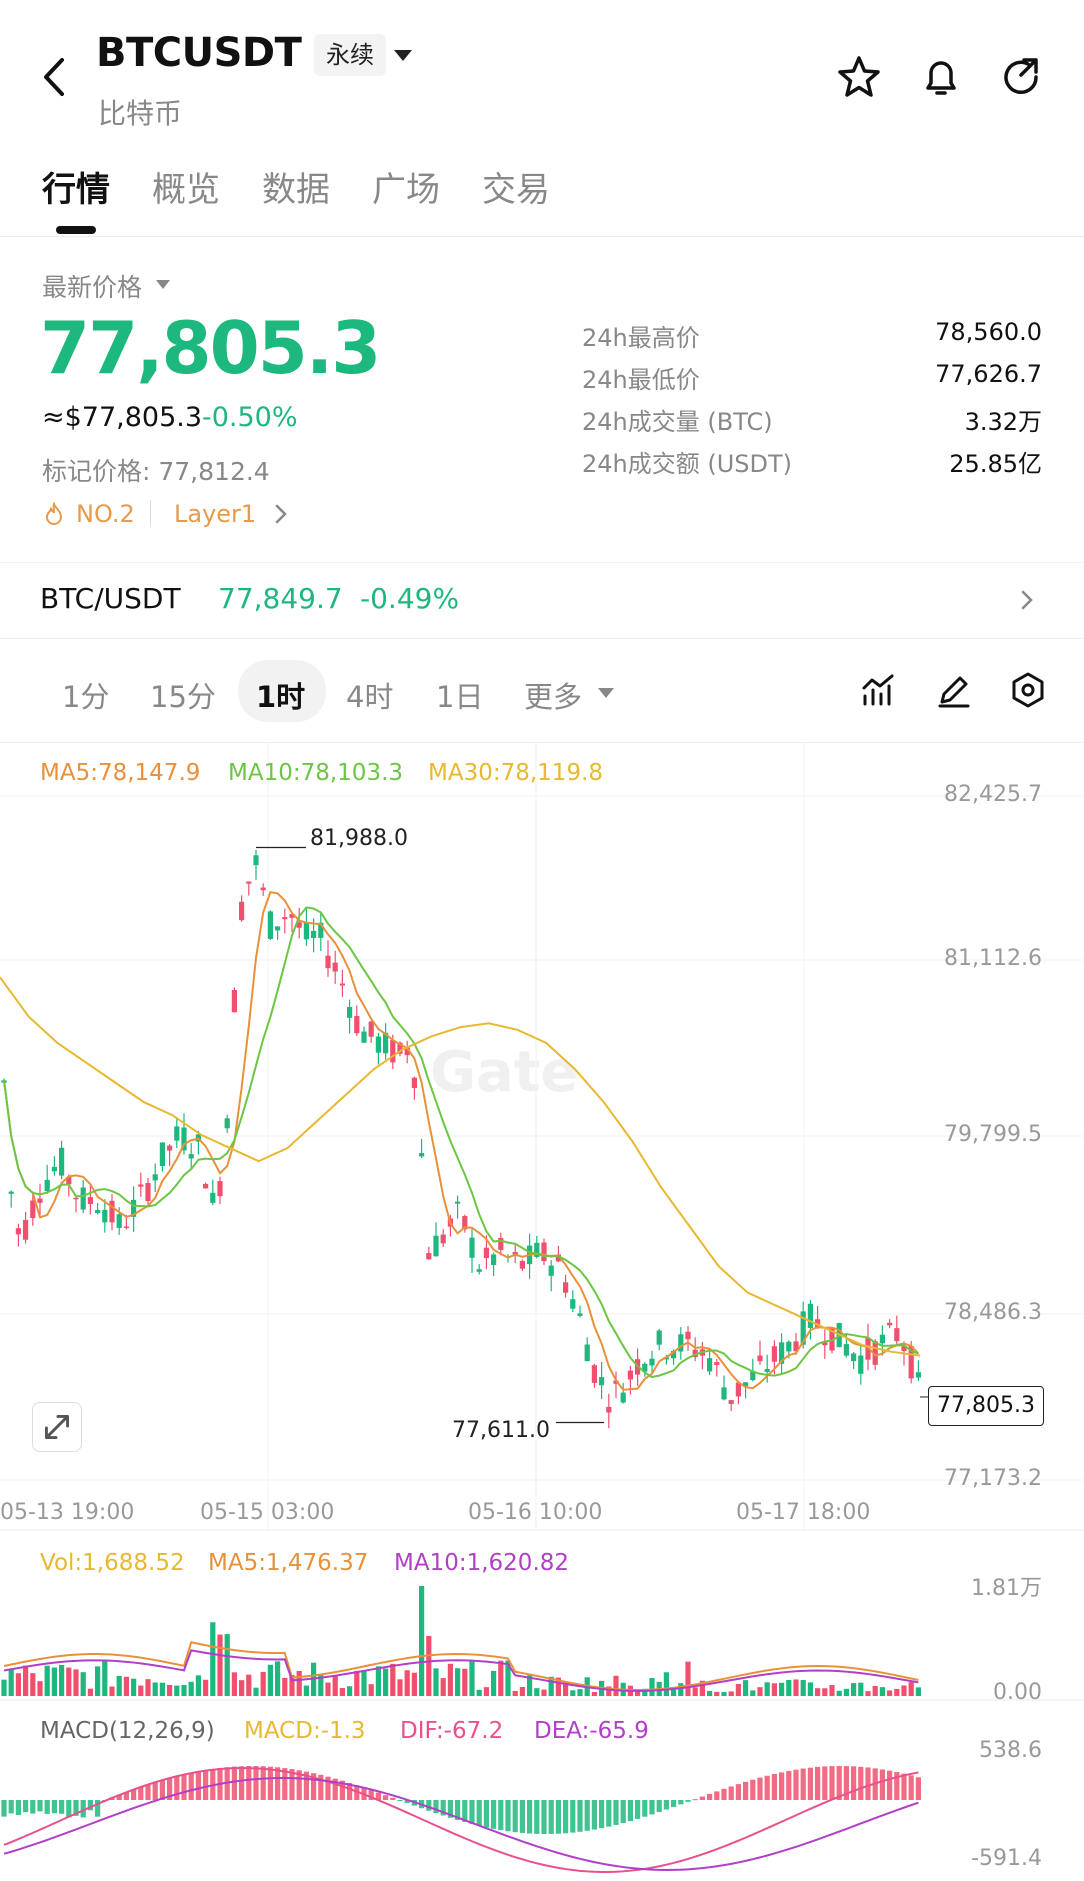 This screenshot has height=1881, width=1084. What do you see at coordinates (591, 1731) in the screenshot?
I see `dea-value: DEA:-65.9` at bounding box center [591, 1731].